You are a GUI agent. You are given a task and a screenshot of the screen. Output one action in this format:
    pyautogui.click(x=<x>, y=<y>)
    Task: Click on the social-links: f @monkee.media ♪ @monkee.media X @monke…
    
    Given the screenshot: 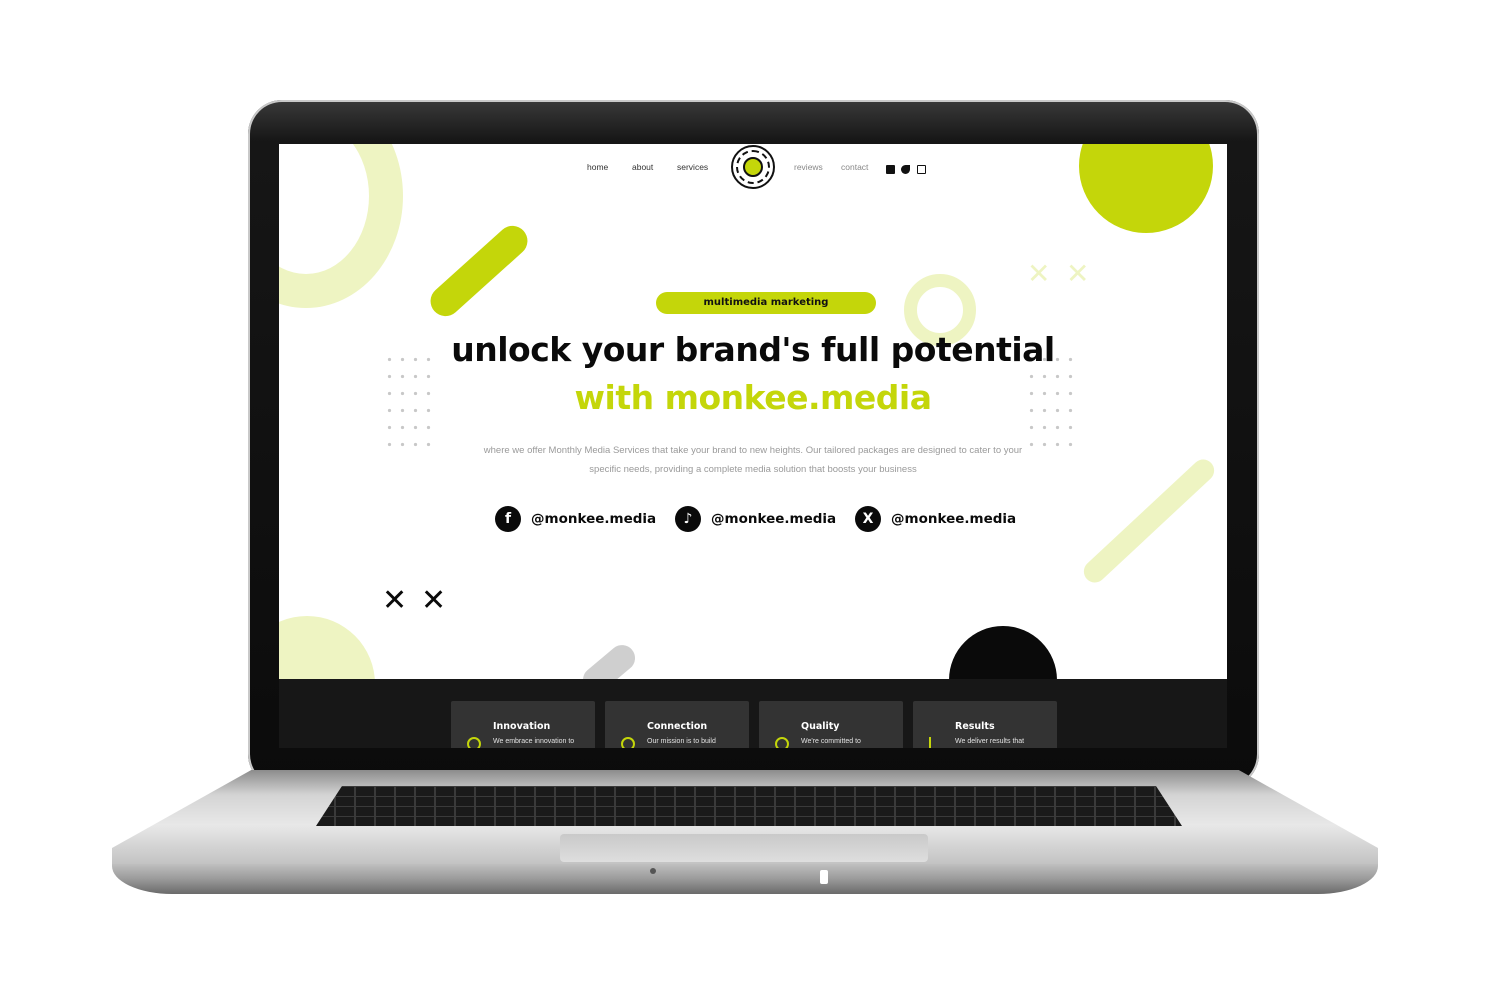 What is the action you would take?
    pyautogui.click(x=753, y=519)
    